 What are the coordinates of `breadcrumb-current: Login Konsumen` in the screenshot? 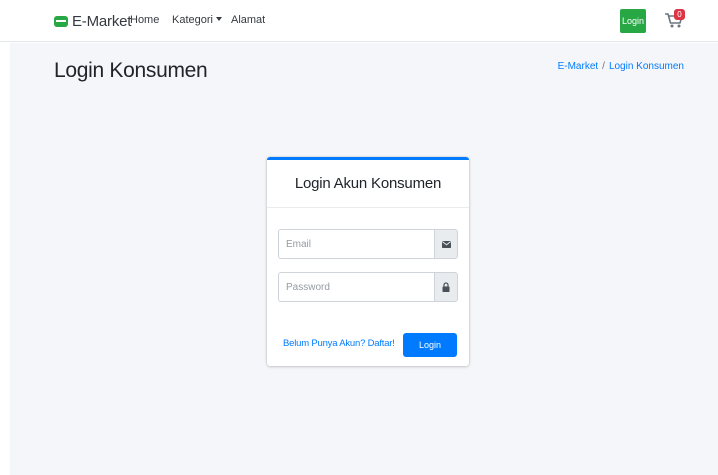 It's located at (646, 66).